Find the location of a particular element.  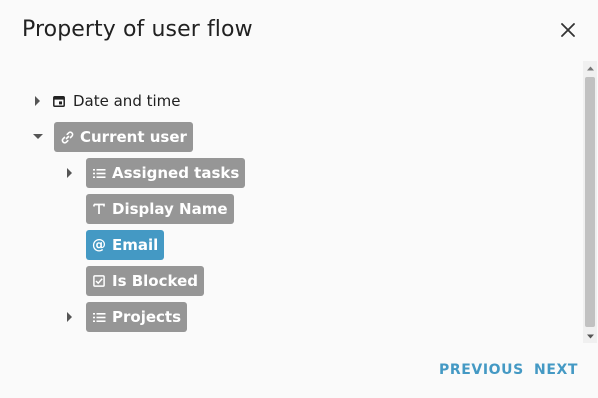

text-type-icon is located at coordinates (99, 209).